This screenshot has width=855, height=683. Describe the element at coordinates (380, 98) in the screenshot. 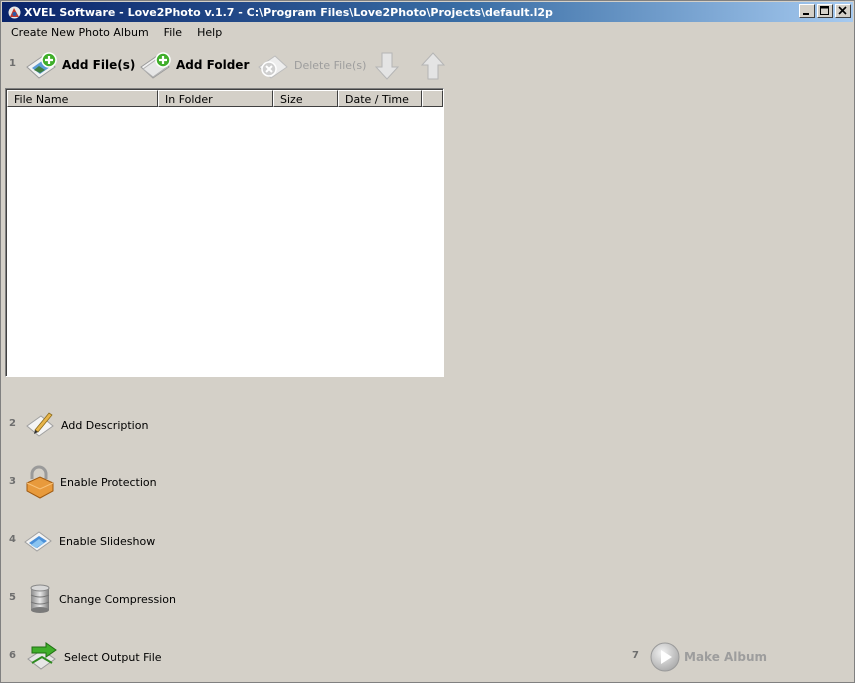

I see `column-date-time: Date / Time` at that location.